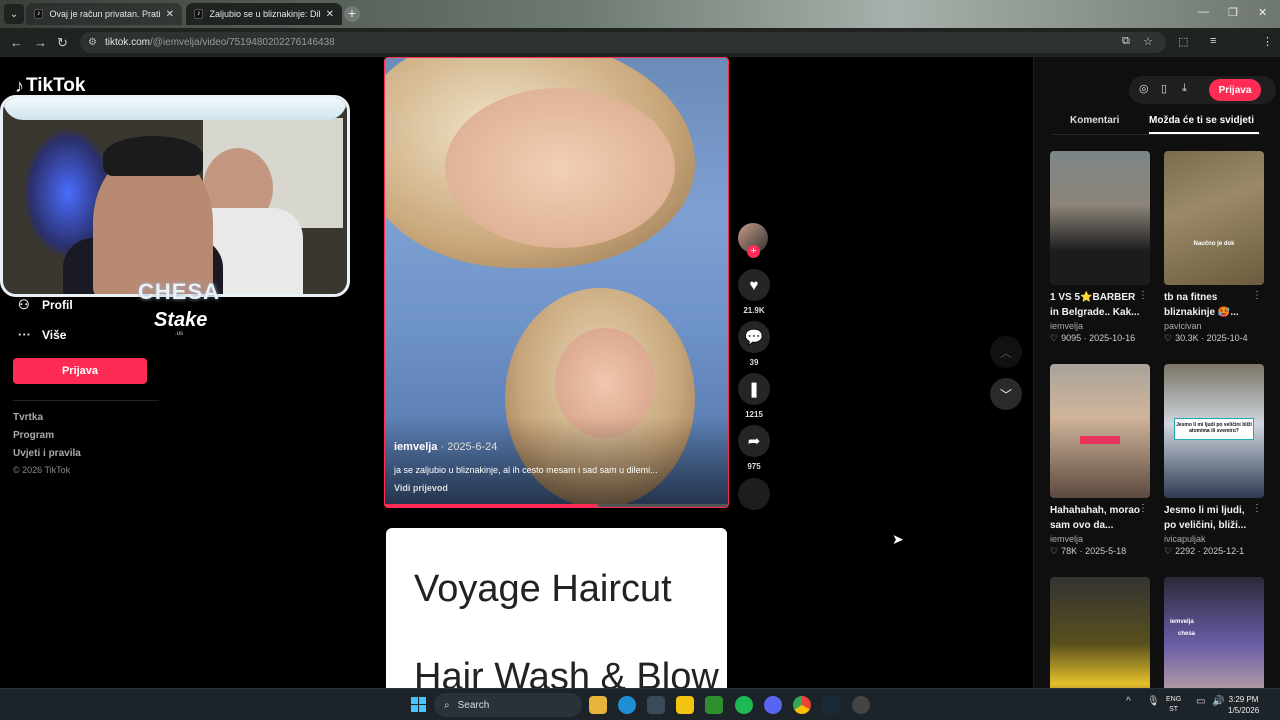  What do you see at coordinates (179, 334) in the screenshot?
I see `sponsor-suffix: .us` at bounding box center [179, 334].